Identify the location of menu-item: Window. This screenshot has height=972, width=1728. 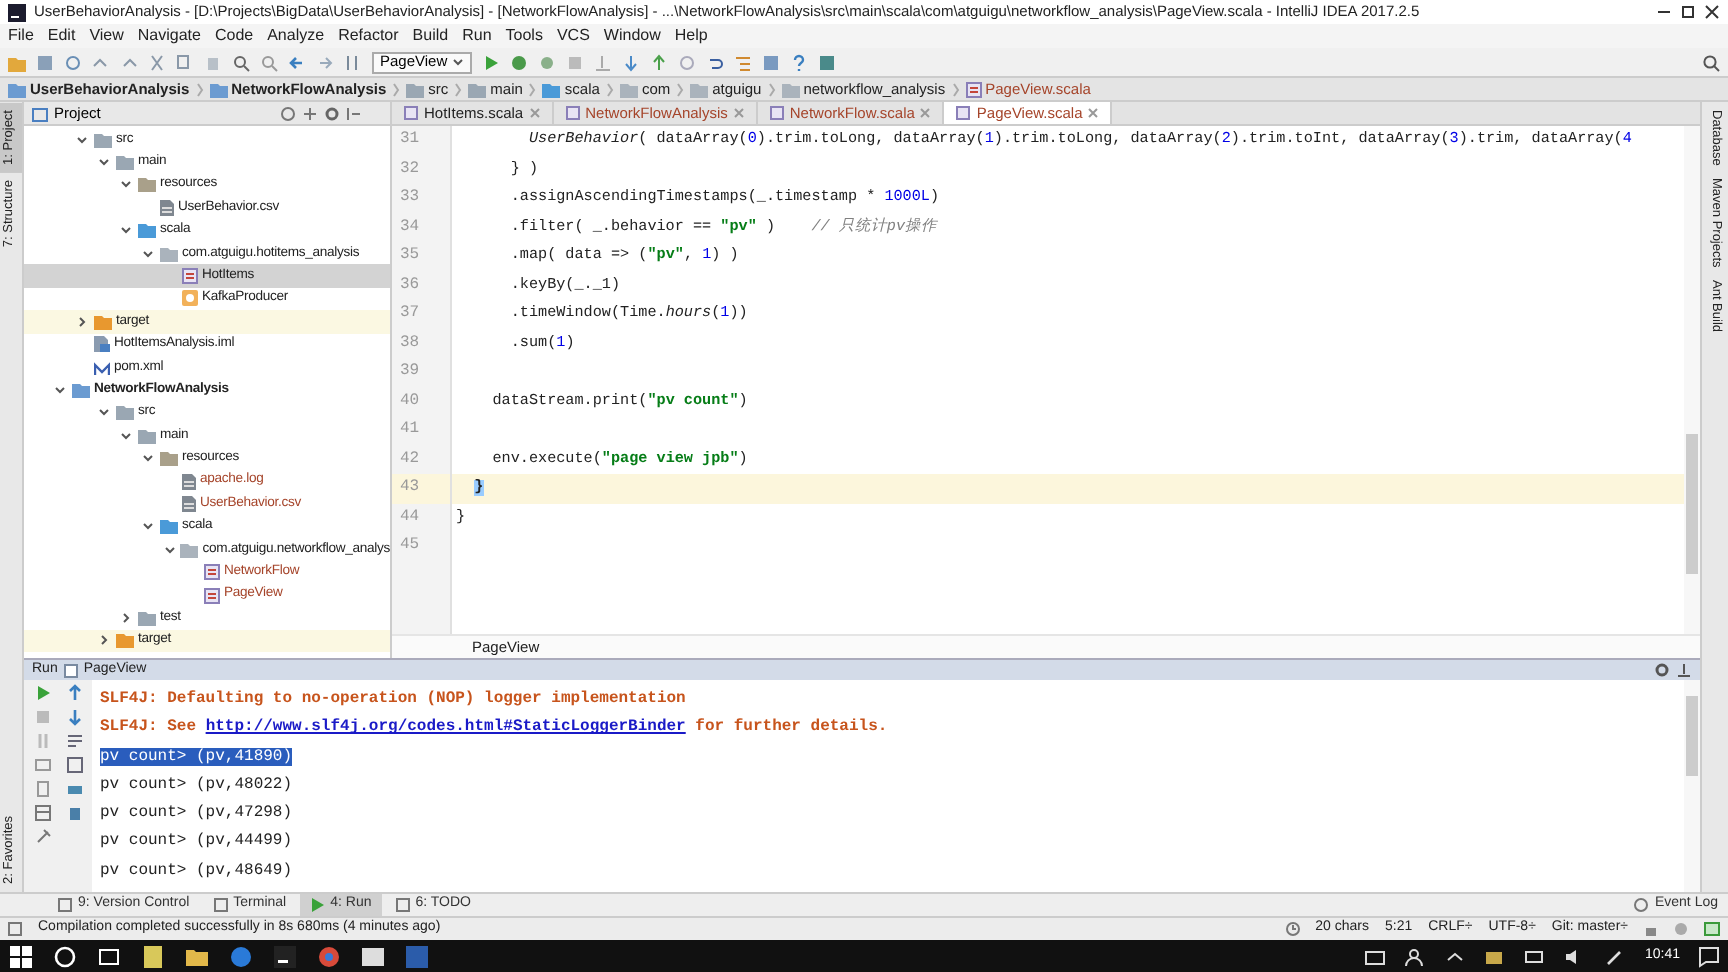
(632, 36).